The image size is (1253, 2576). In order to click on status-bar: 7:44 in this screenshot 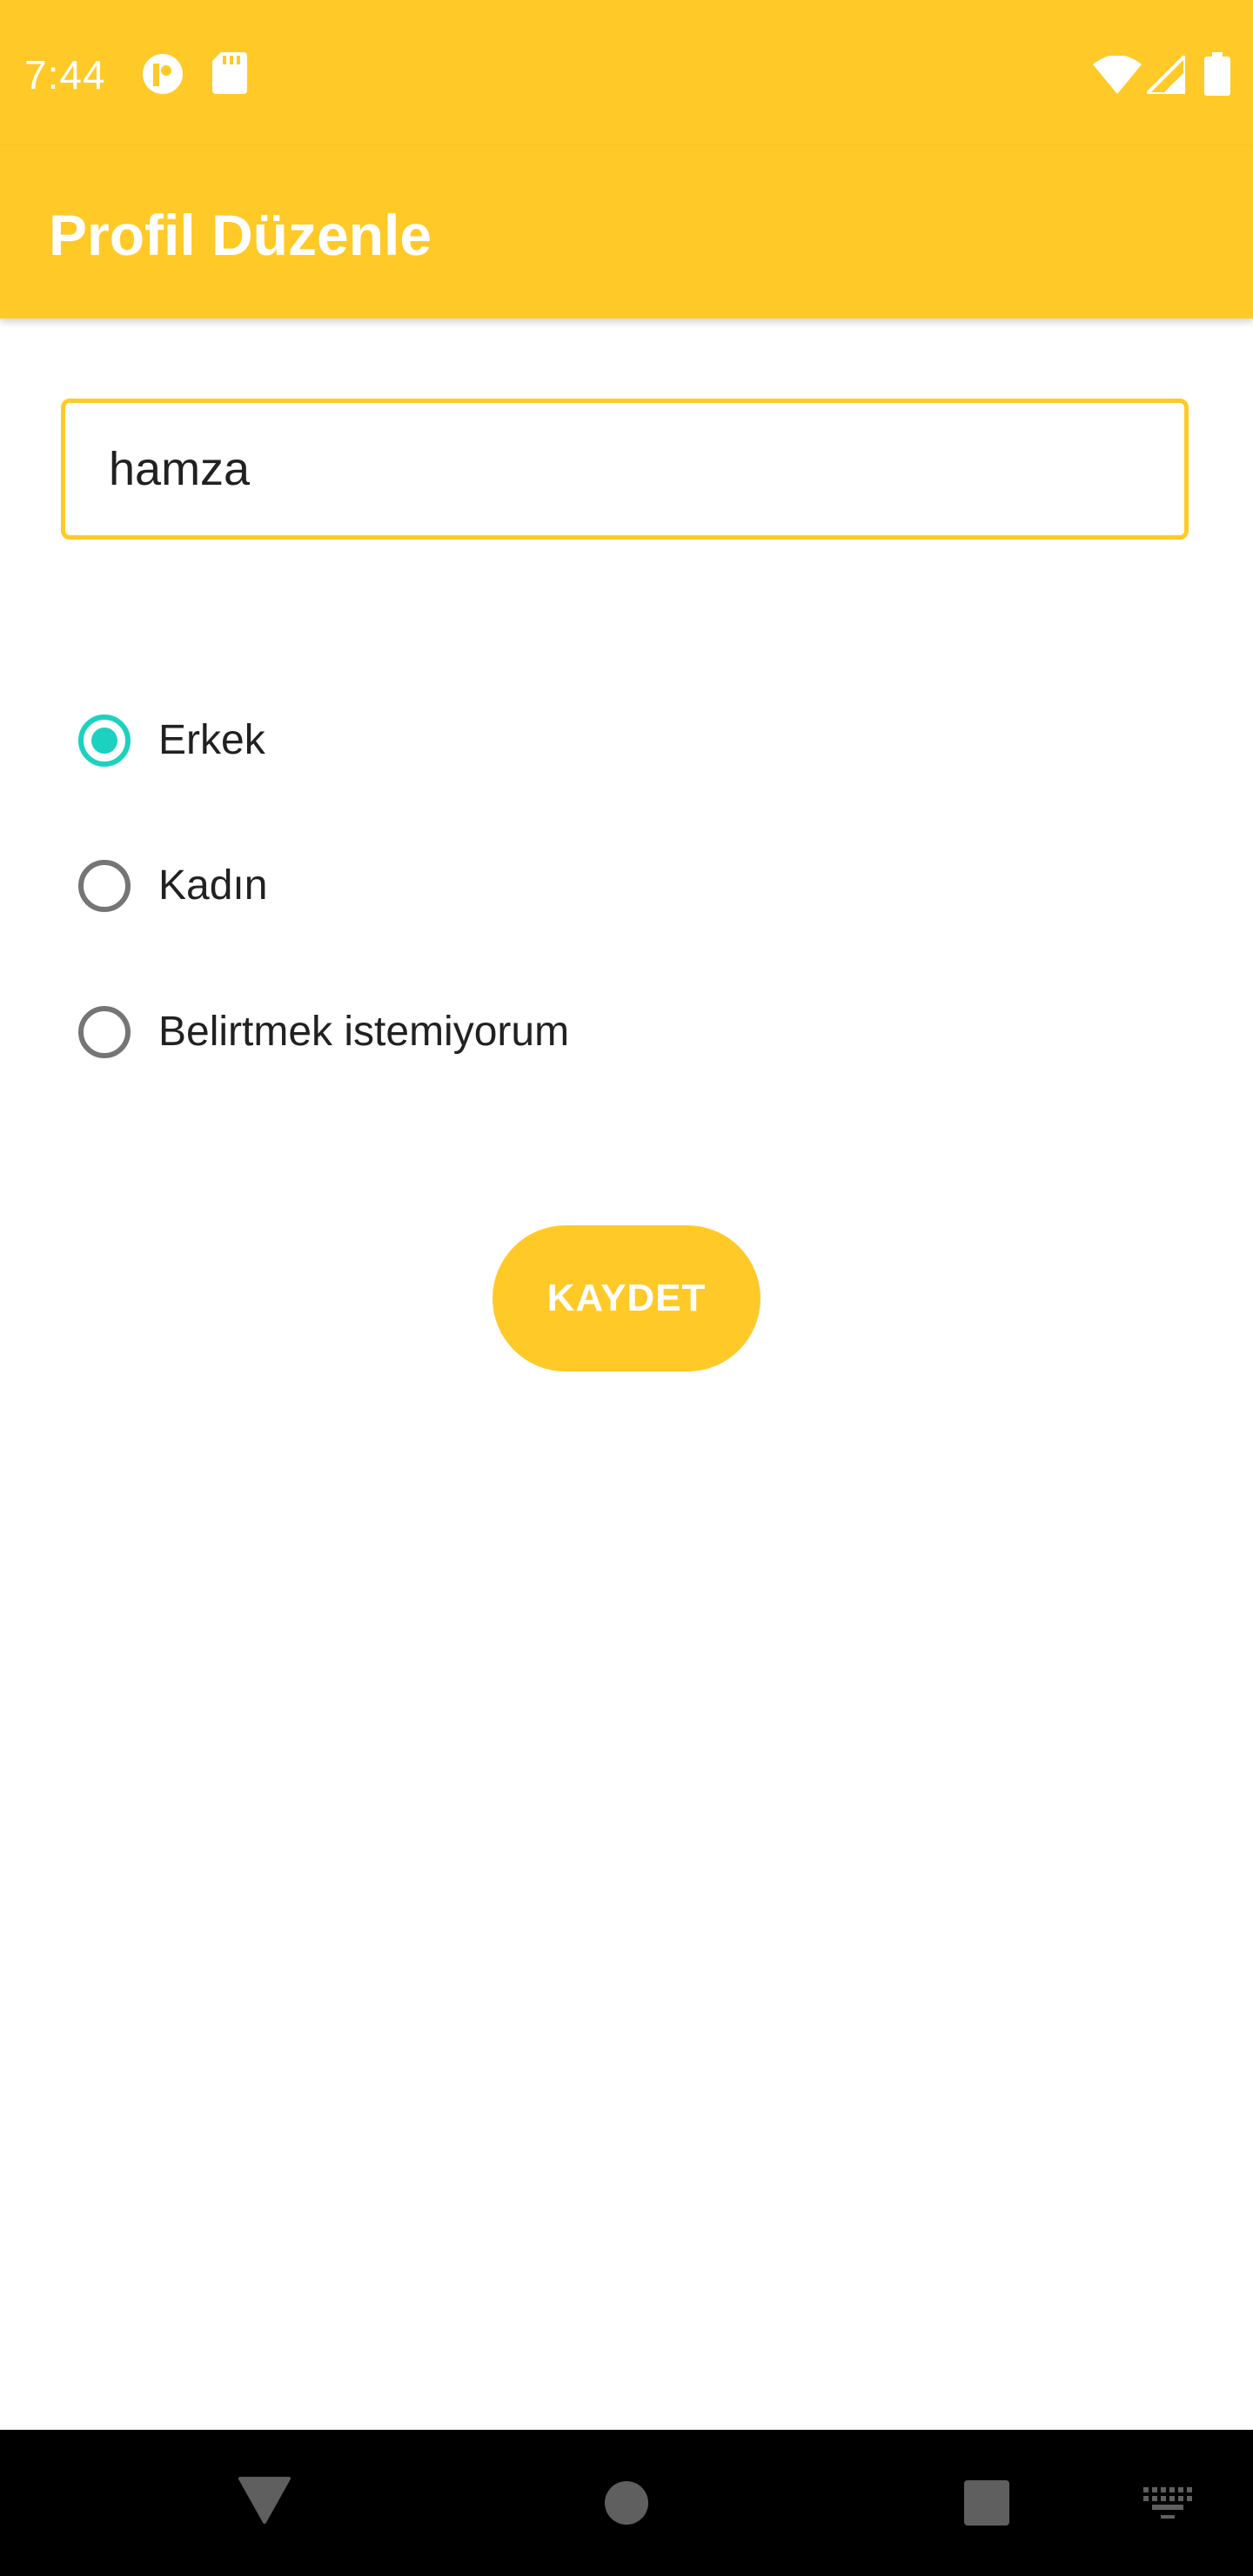, I will do `click(626, 73)`.